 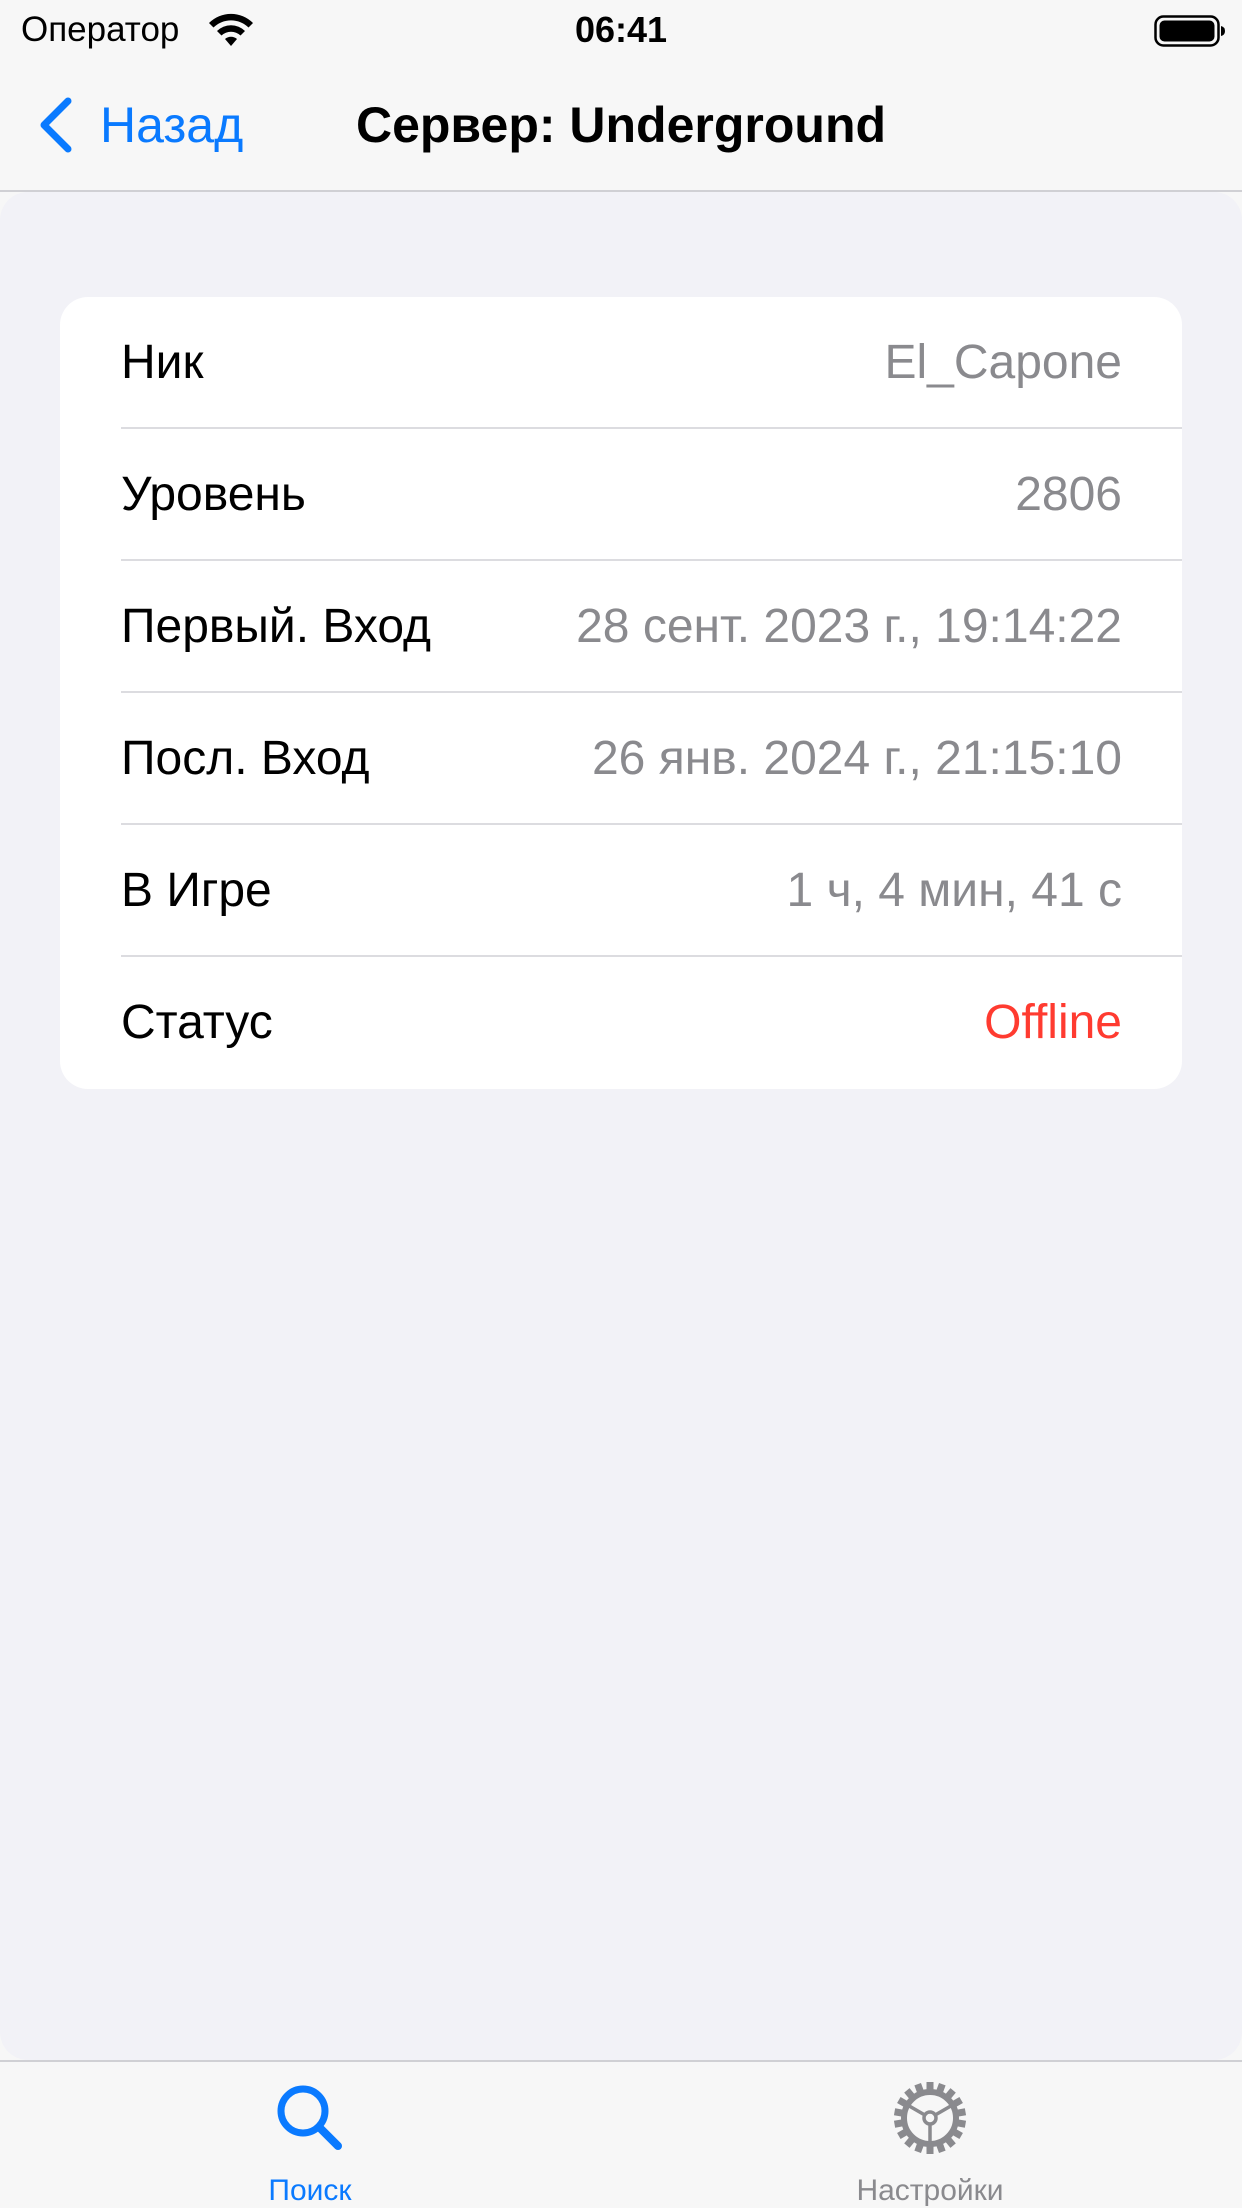 I want to click on detail-row-level: Уровень 2806, so click(x=621, y=495).